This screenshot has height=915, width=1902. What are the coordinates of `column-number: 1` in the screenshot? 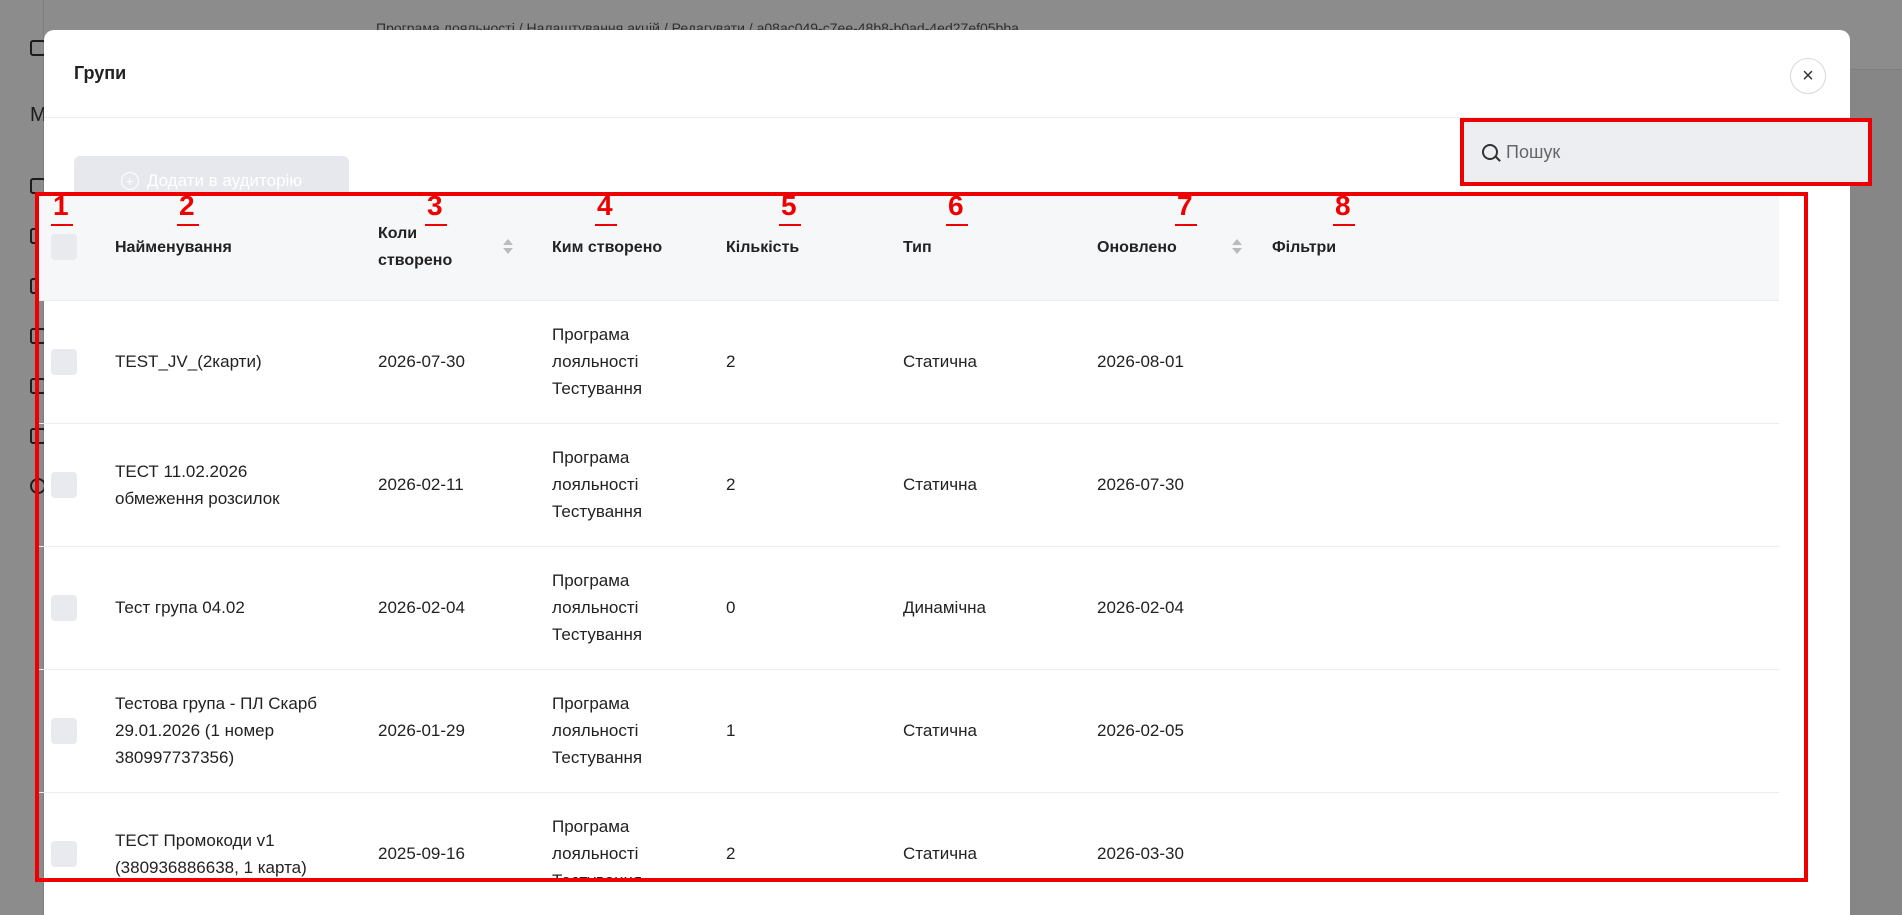 It's located at (61, 206).